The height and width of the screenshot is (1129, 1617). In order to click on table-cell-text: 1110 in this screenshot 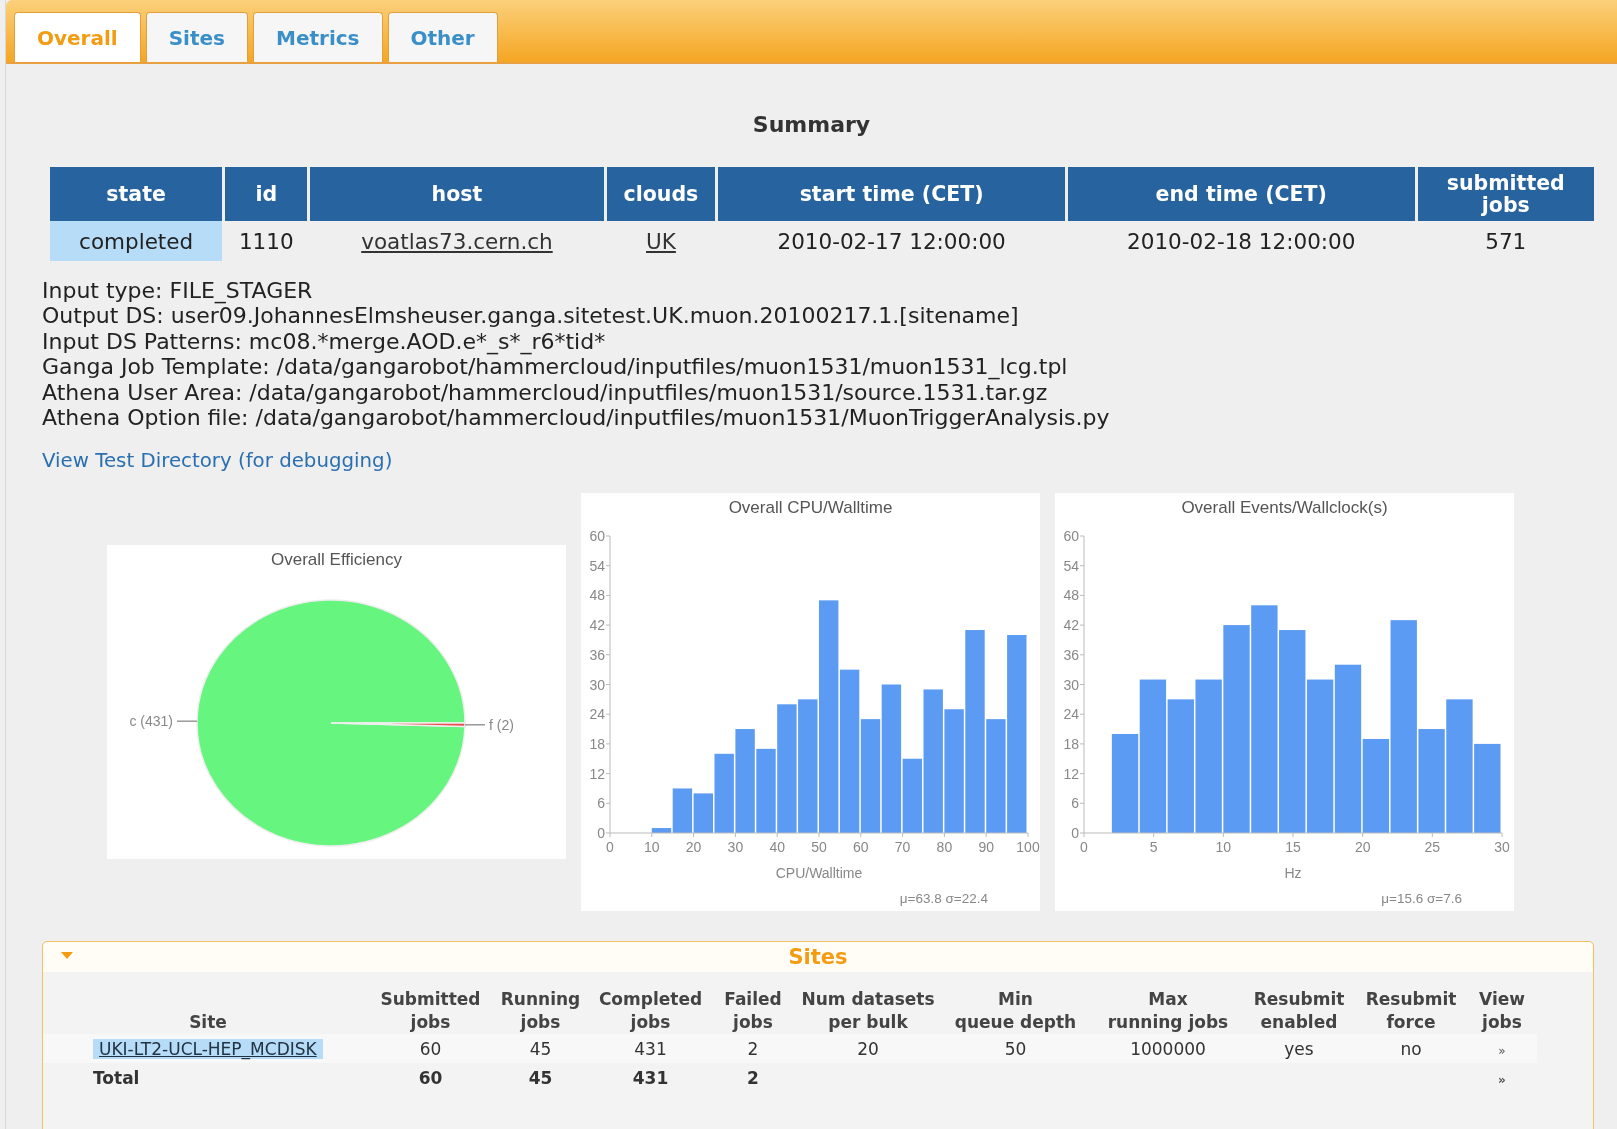, I will do `click(266, 241)`.